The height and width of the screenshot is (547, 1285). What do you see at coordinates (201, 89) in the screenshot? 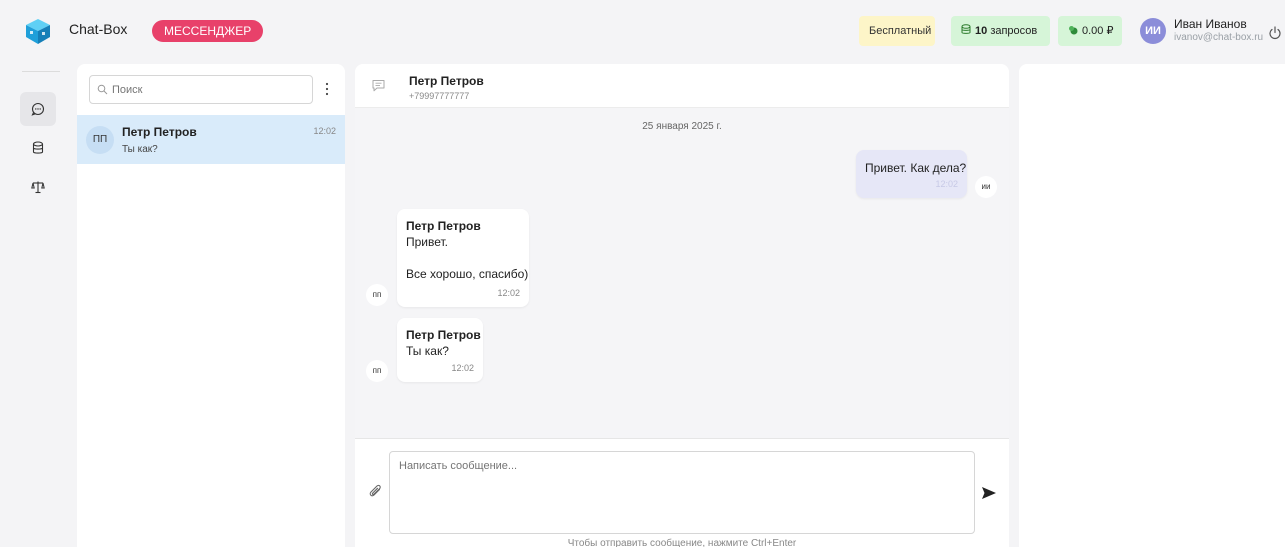
I see `search-input` at bounding box center [201, 89].